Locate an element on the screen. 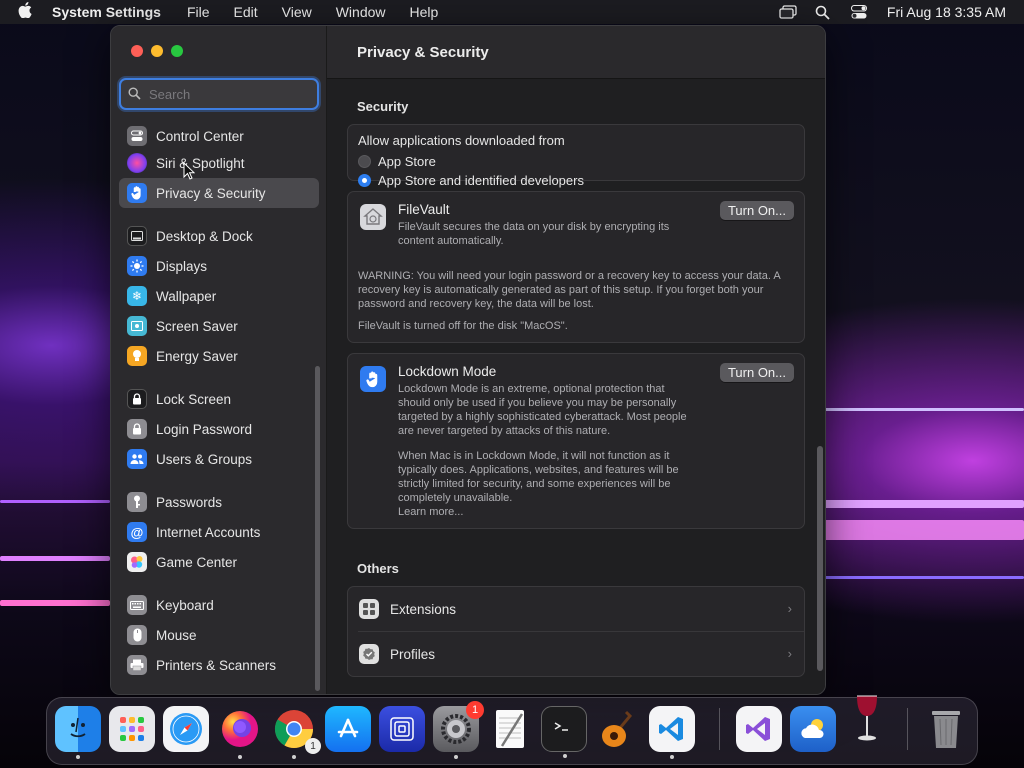 Image resolution: width=1024 pixels, height=768 pixels. apple-menu-icon is located at coordinates (27, 12).